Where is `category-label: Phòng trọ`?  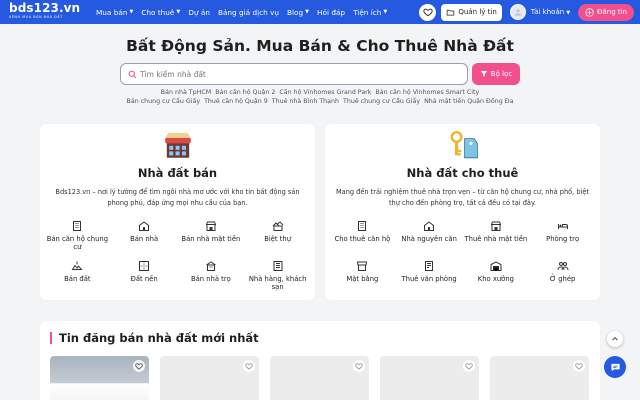
category-label: Phòng trọ is located at coordinates (563, 239).